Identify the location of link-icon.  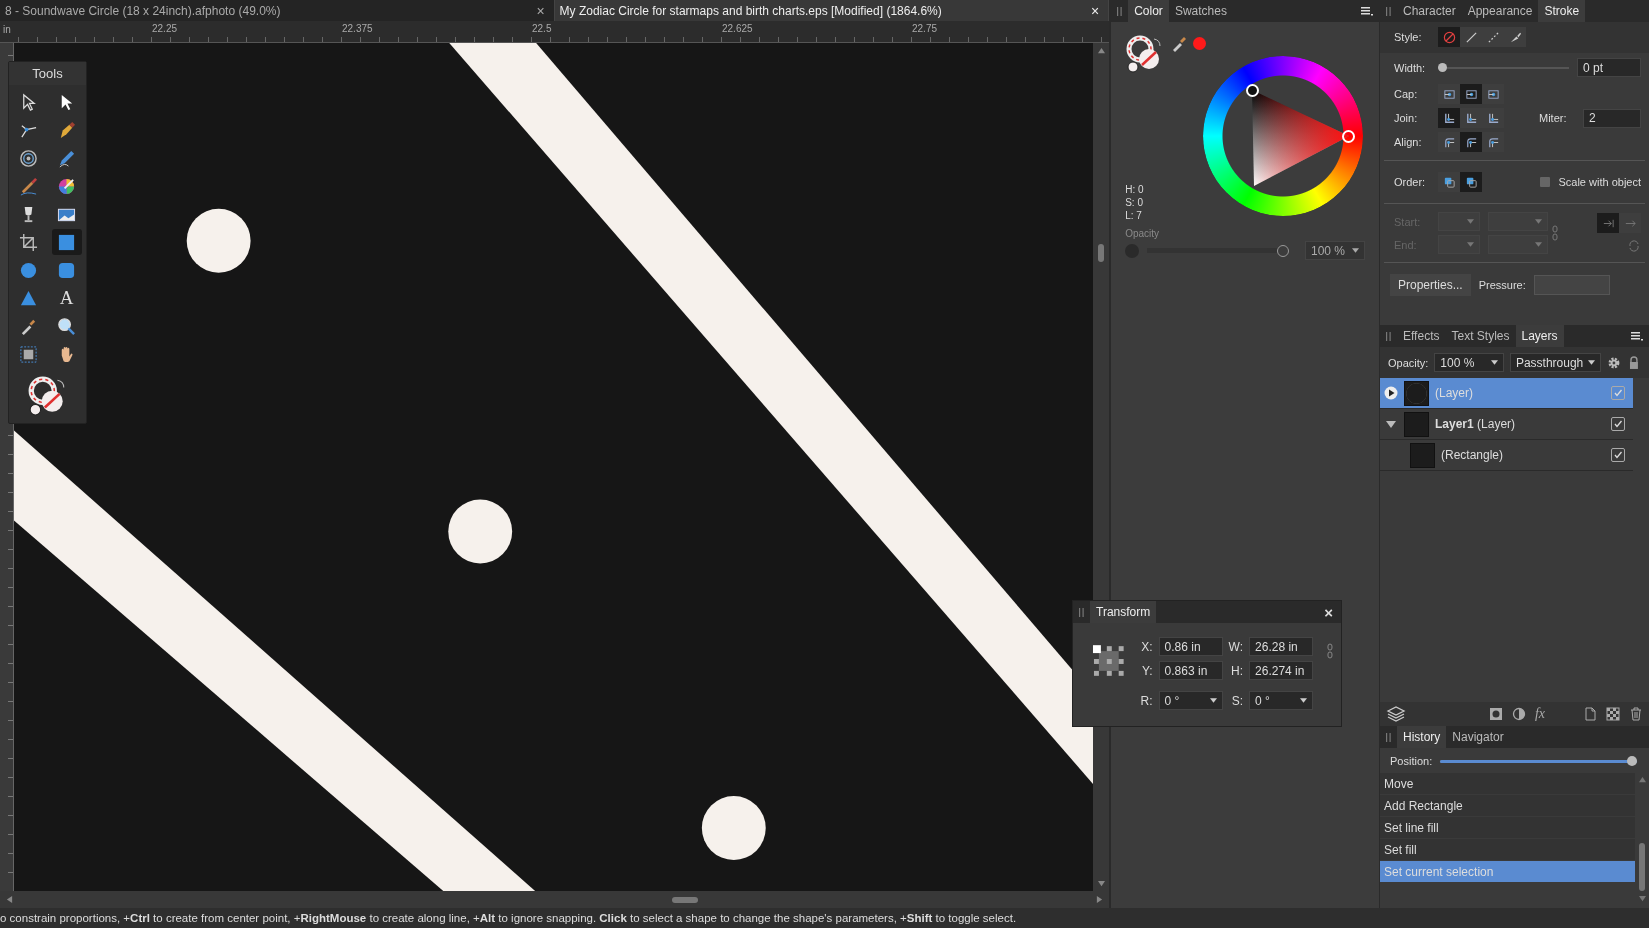
(1330, 651).